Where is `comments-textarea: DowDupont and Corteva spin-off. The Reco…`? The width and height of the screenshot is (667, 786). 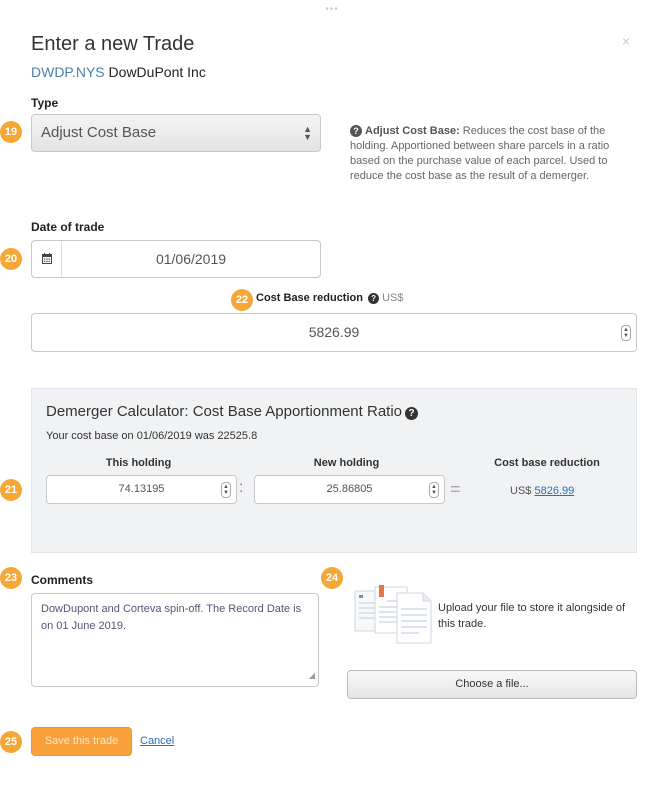 comments-textarea: DowDupont and Corteva spin-off. The Reco… is located at coordinates (175, 640).